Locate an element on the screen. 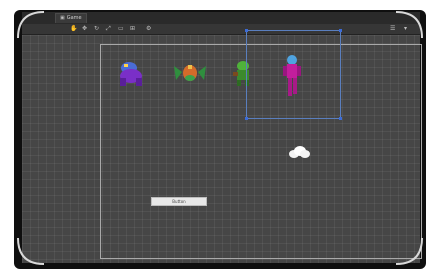 The height and width of the screenshot is (270, 426). resize-handle-bottom-left is located at coordinates (246, 118).